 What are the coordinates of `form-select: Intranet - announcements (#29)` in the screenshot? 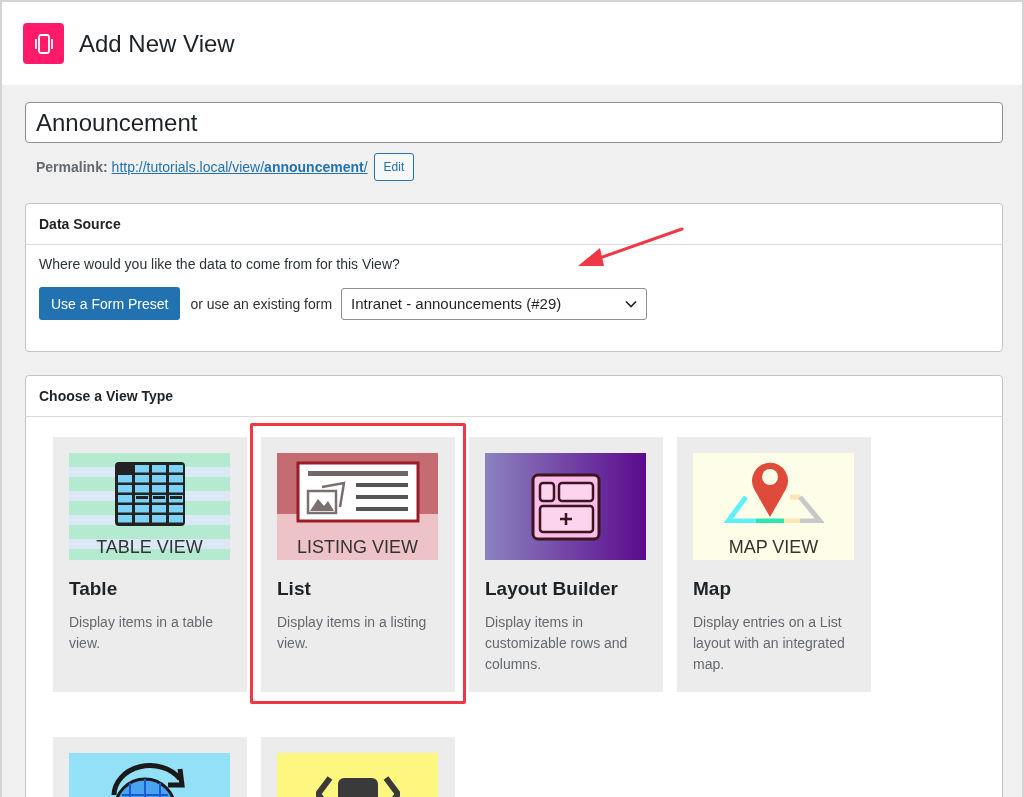 It's located at (494, 303).